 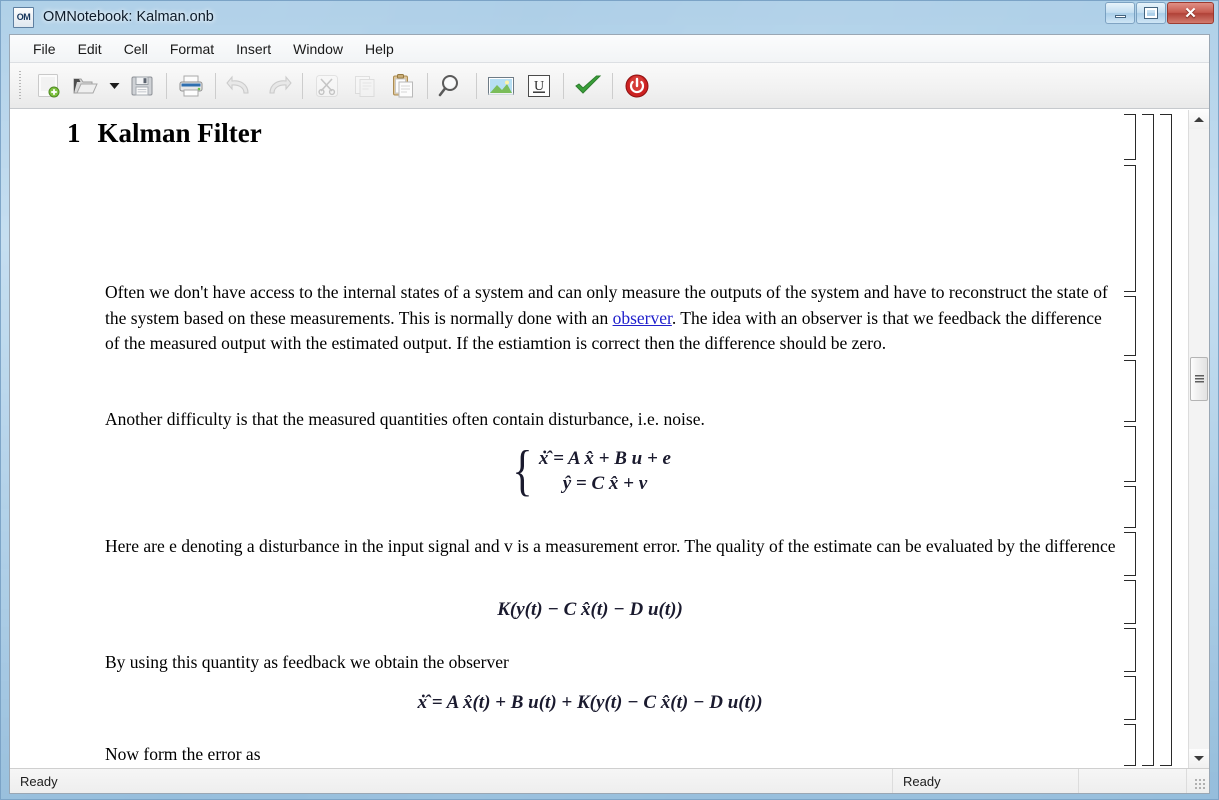 I want to click on left-brace-glyph: {, so click(x=522, y=471).